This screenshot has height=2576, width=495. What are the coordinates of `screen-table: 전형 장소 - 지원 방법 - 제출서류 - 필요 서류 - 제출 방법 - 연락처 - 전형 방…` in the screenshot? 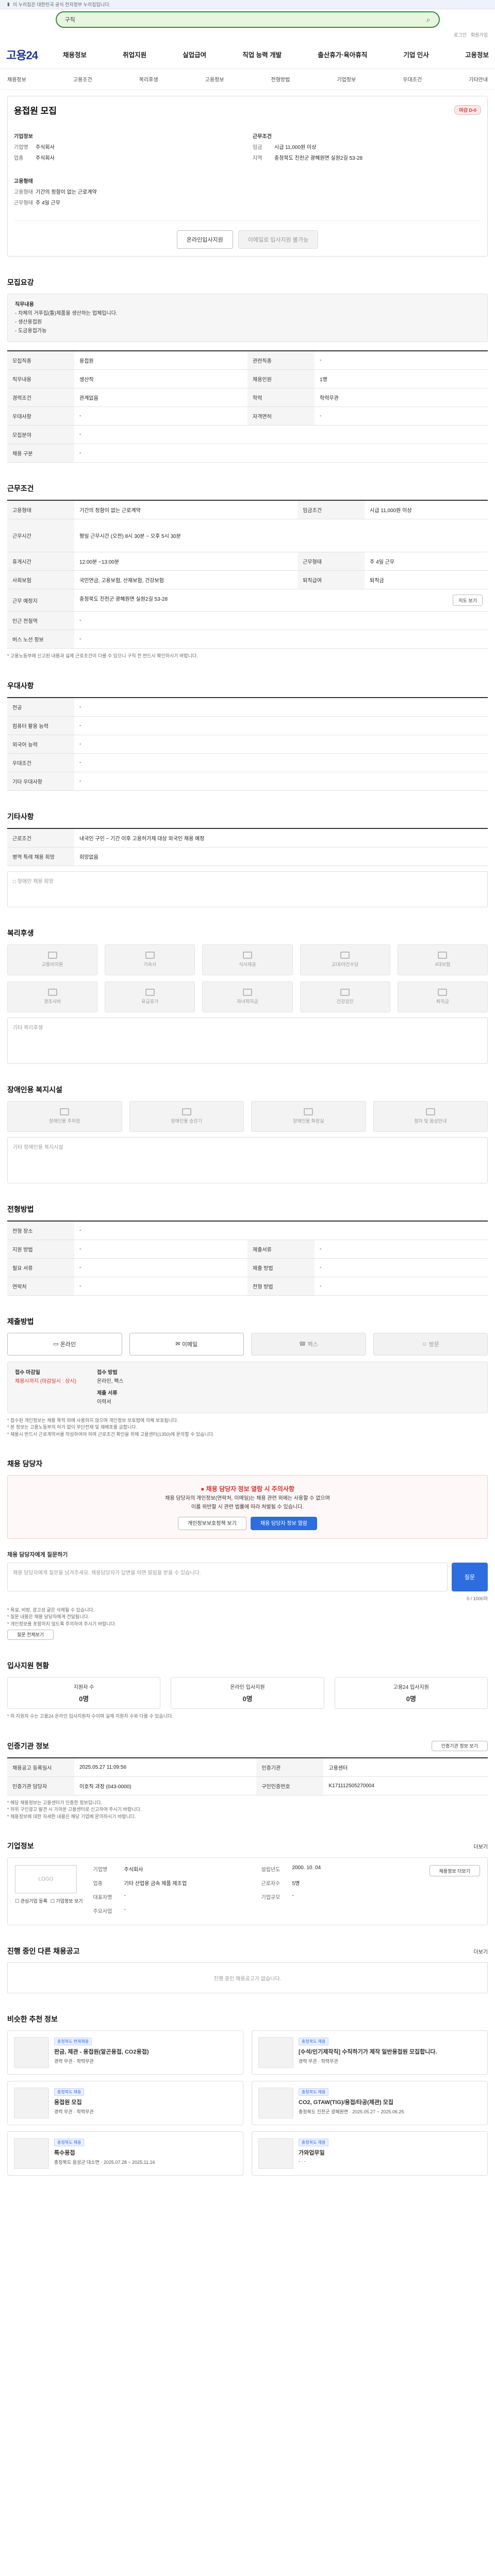 It's located at (247, 1258).